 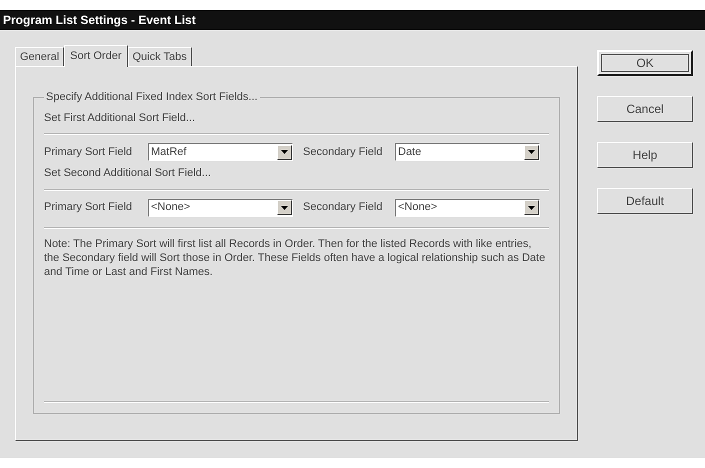 I want to click on dropdown: Date, so click(x=467, y=152).